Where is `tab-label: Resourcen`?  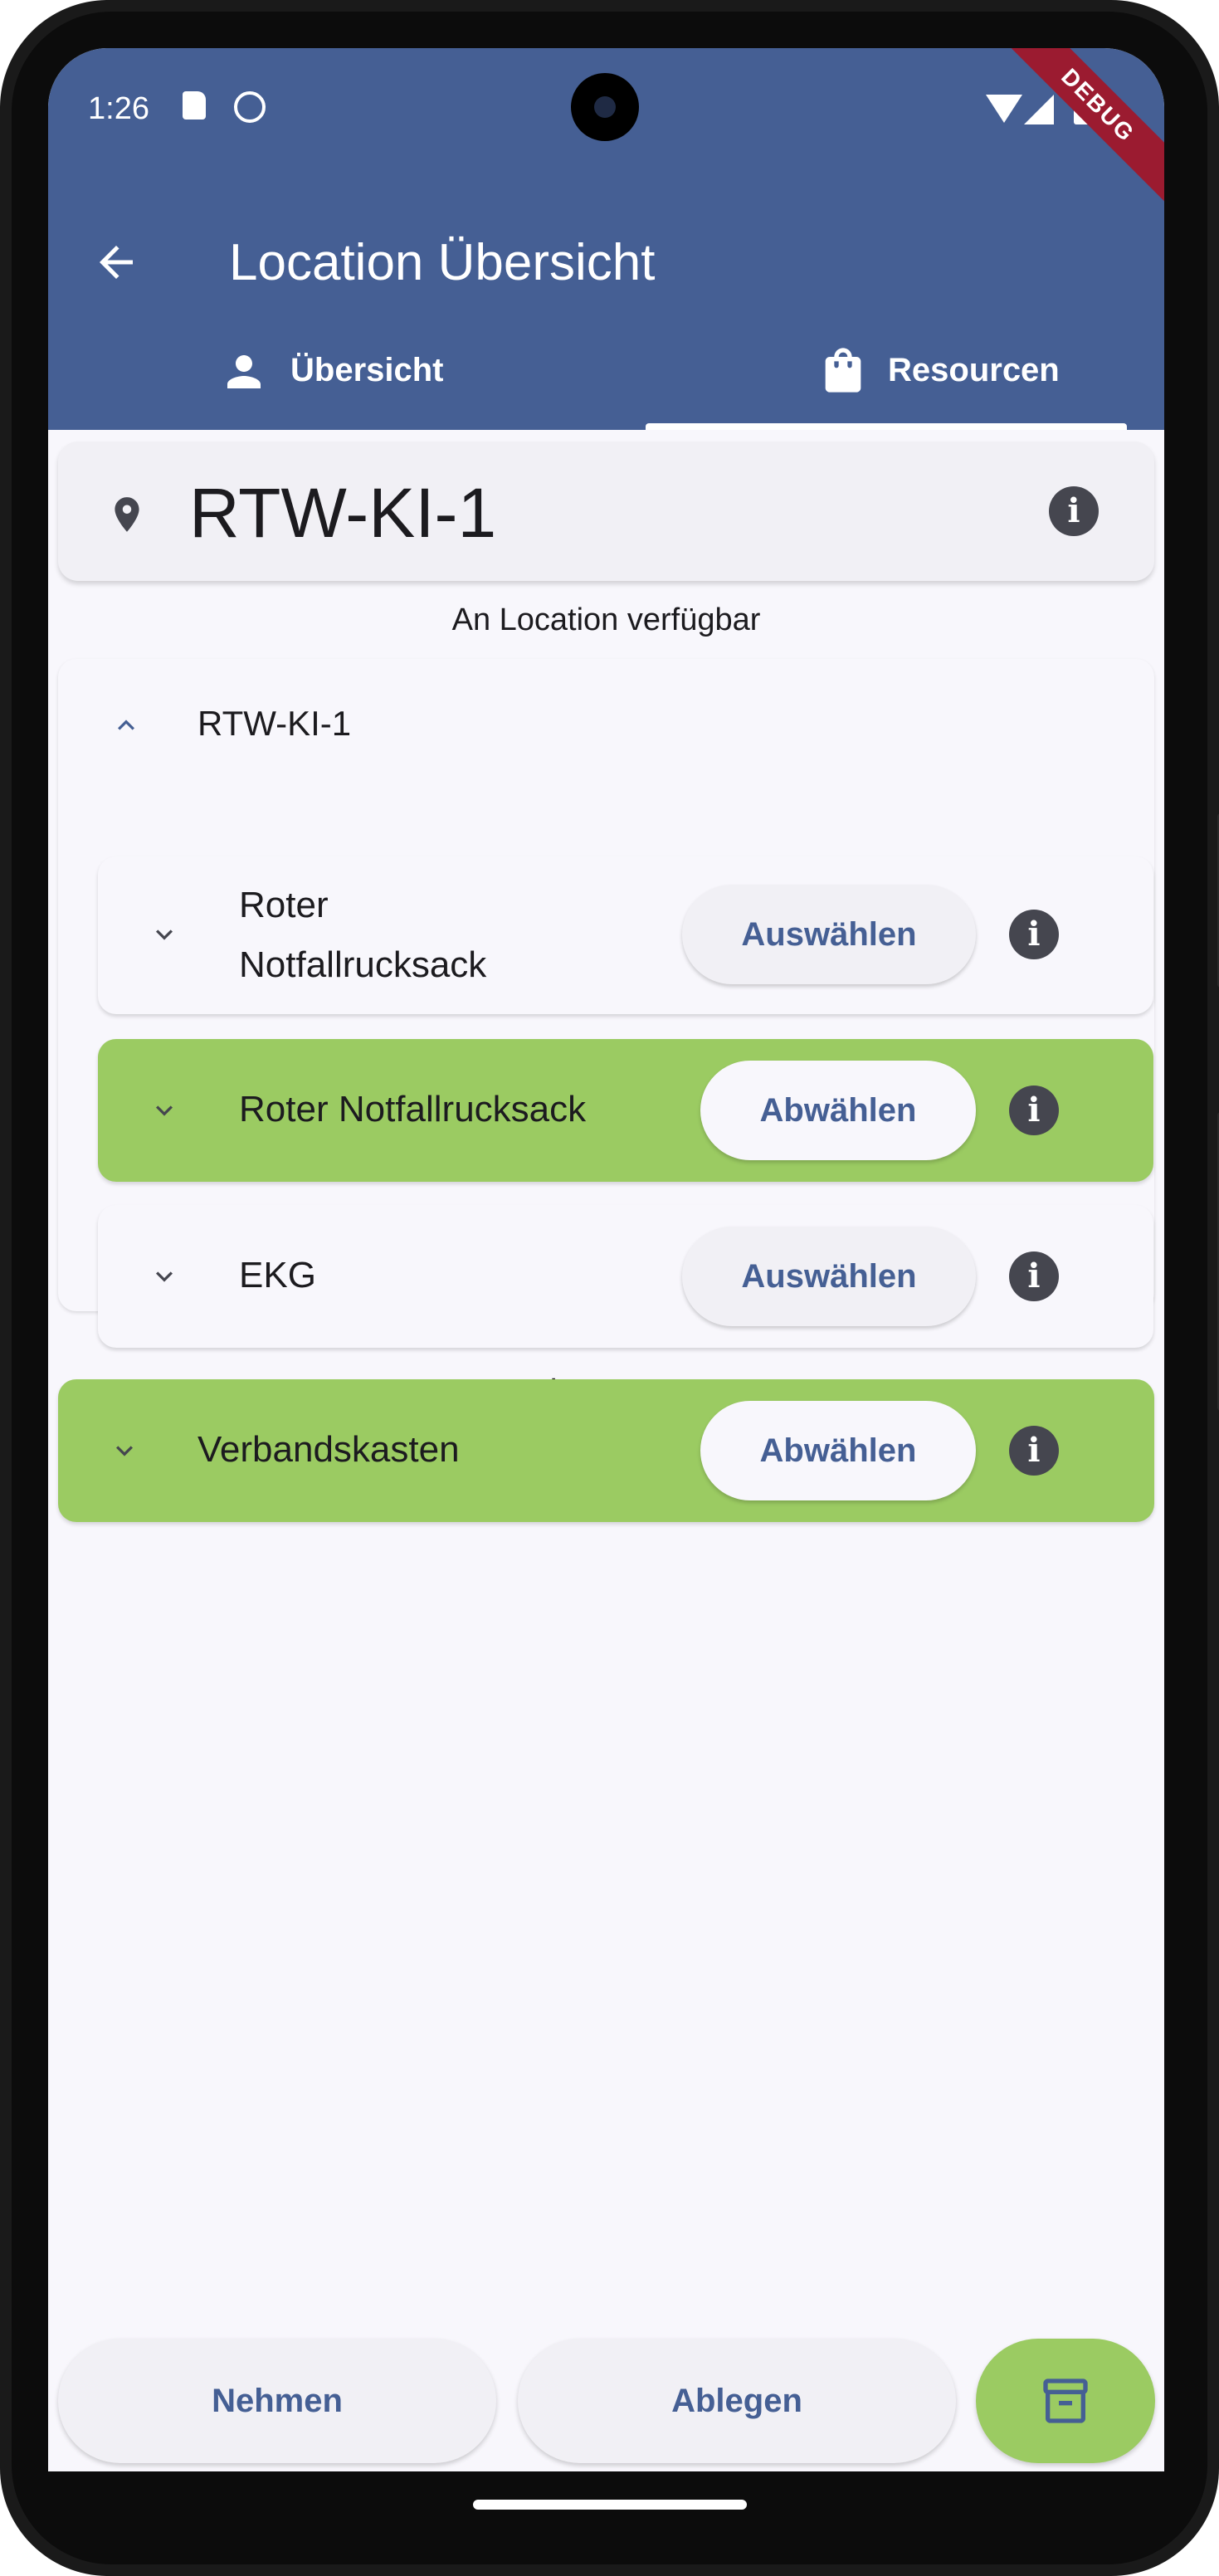 tab-label: Resourcen is located at coordinates (974, 370).